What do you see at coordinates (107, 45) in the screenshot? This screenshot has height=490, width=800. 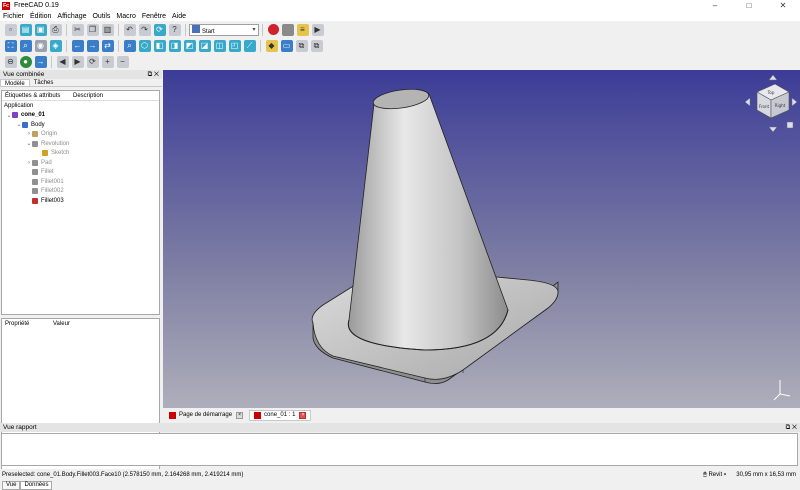 I see `sync-view-icon: ⇄` at bounding box center [107, 45].